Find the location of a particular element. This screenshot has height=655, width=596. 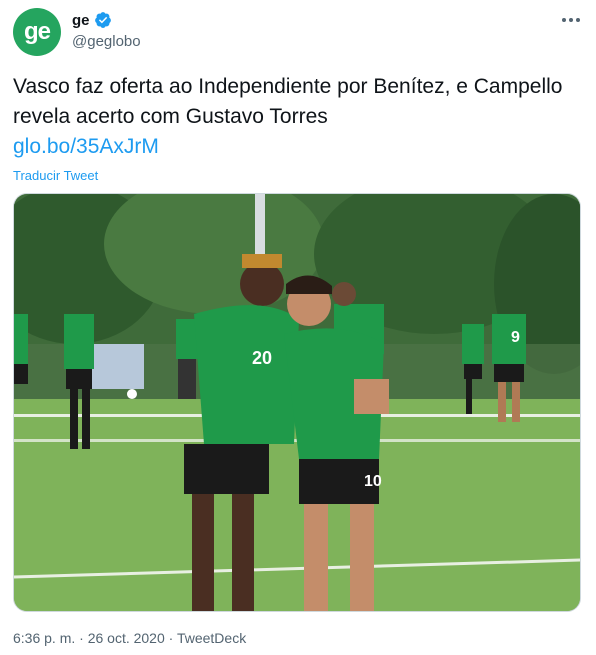

tweet-header: ge ge @geglobo is located at coordinates (298, 32).